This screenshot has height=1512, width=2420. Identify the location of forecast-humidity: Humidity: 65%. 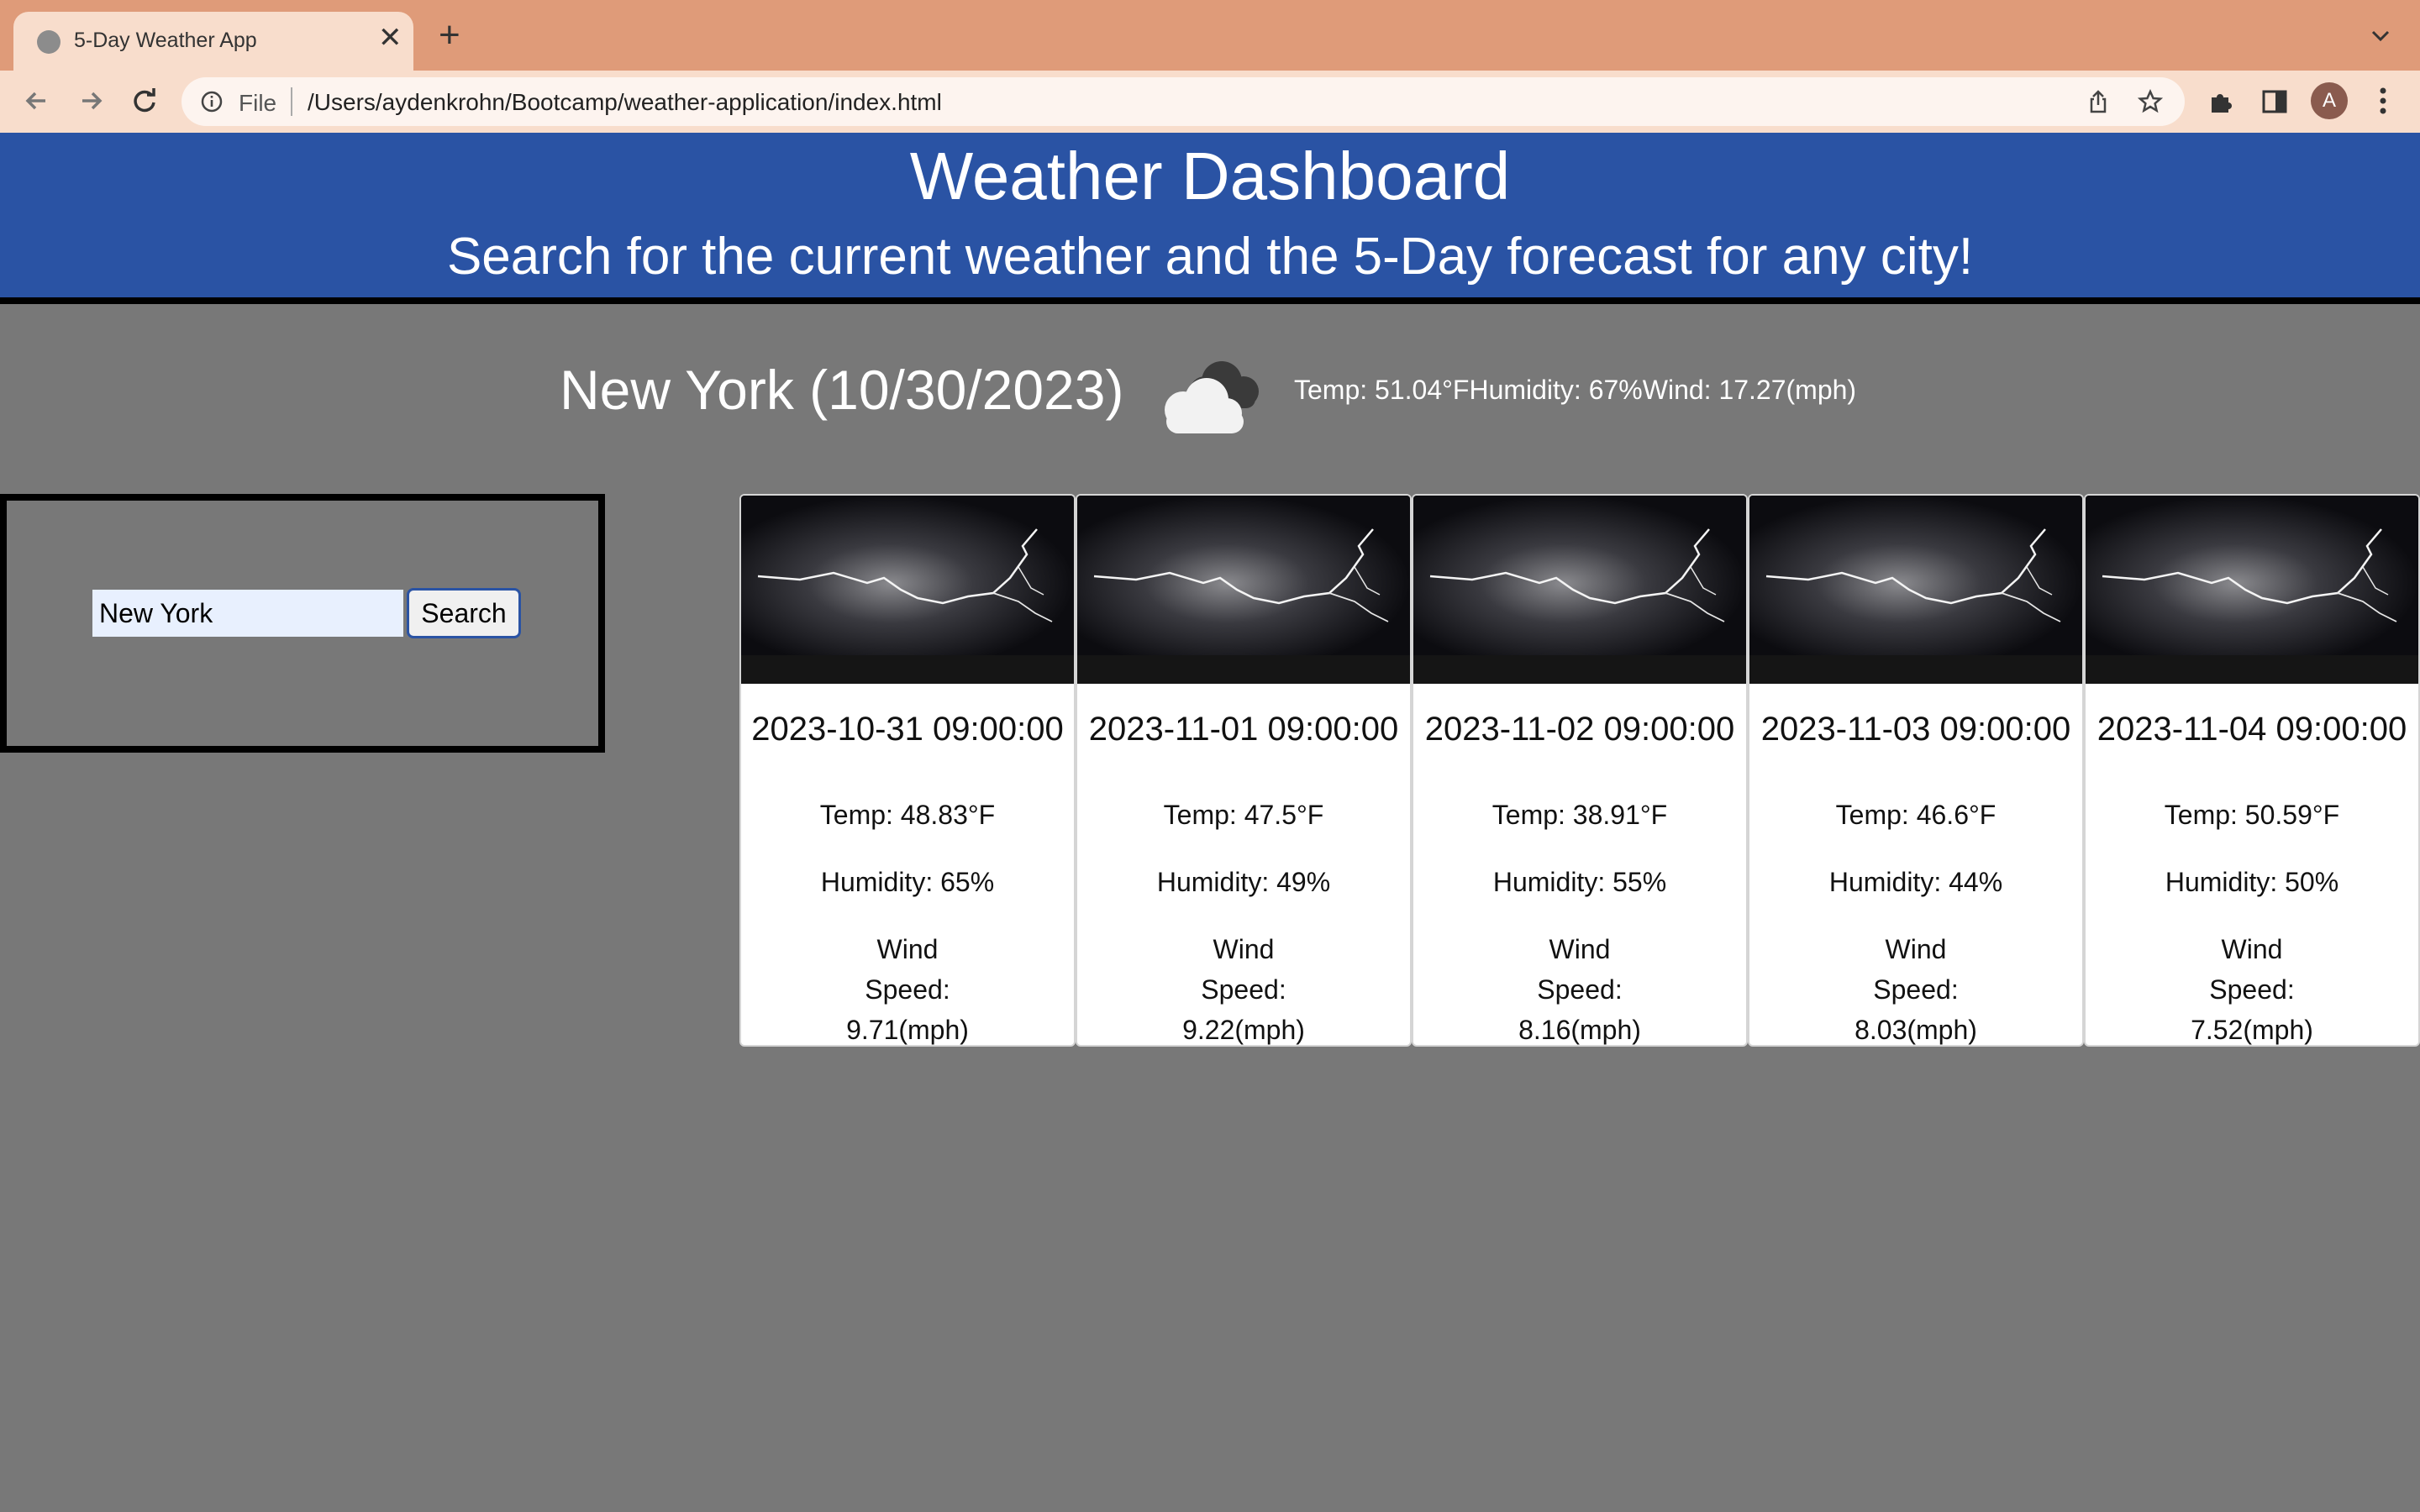
(907, 882).